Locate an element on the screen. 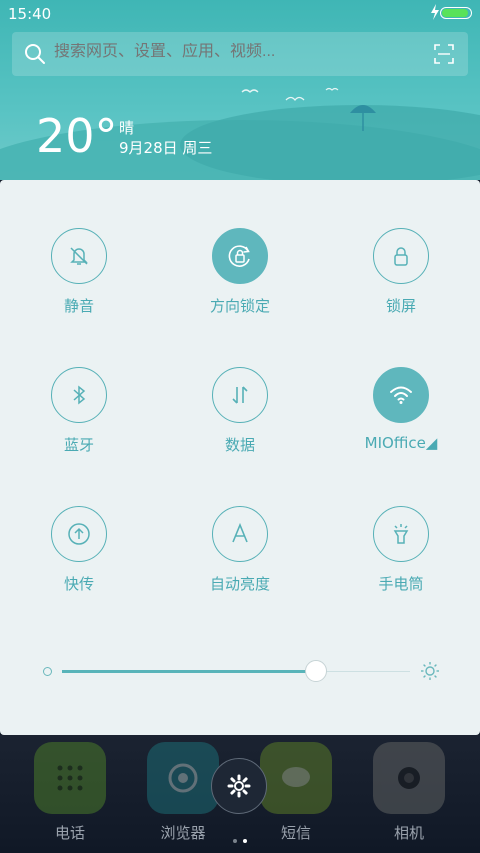  toggle-wifi: MIOffice◢ is located at coordinates (401, 409).